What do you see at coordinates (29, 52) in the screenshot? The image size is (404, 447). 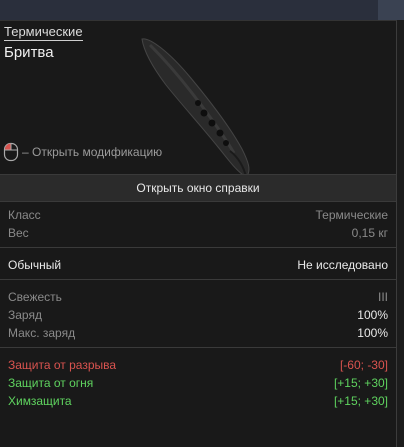 I see `item-name: Бритва` at bounding box center [29, 52].